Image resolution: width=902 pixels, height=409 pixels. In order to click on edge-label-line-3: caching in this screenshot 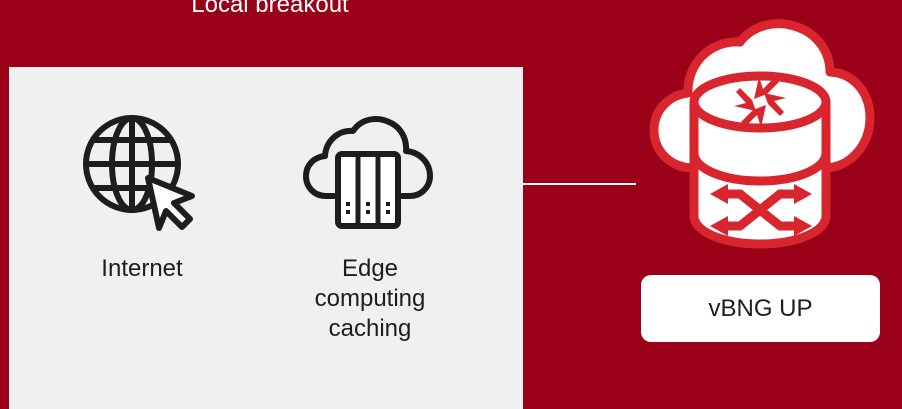, I will do `click(370, 328)`.